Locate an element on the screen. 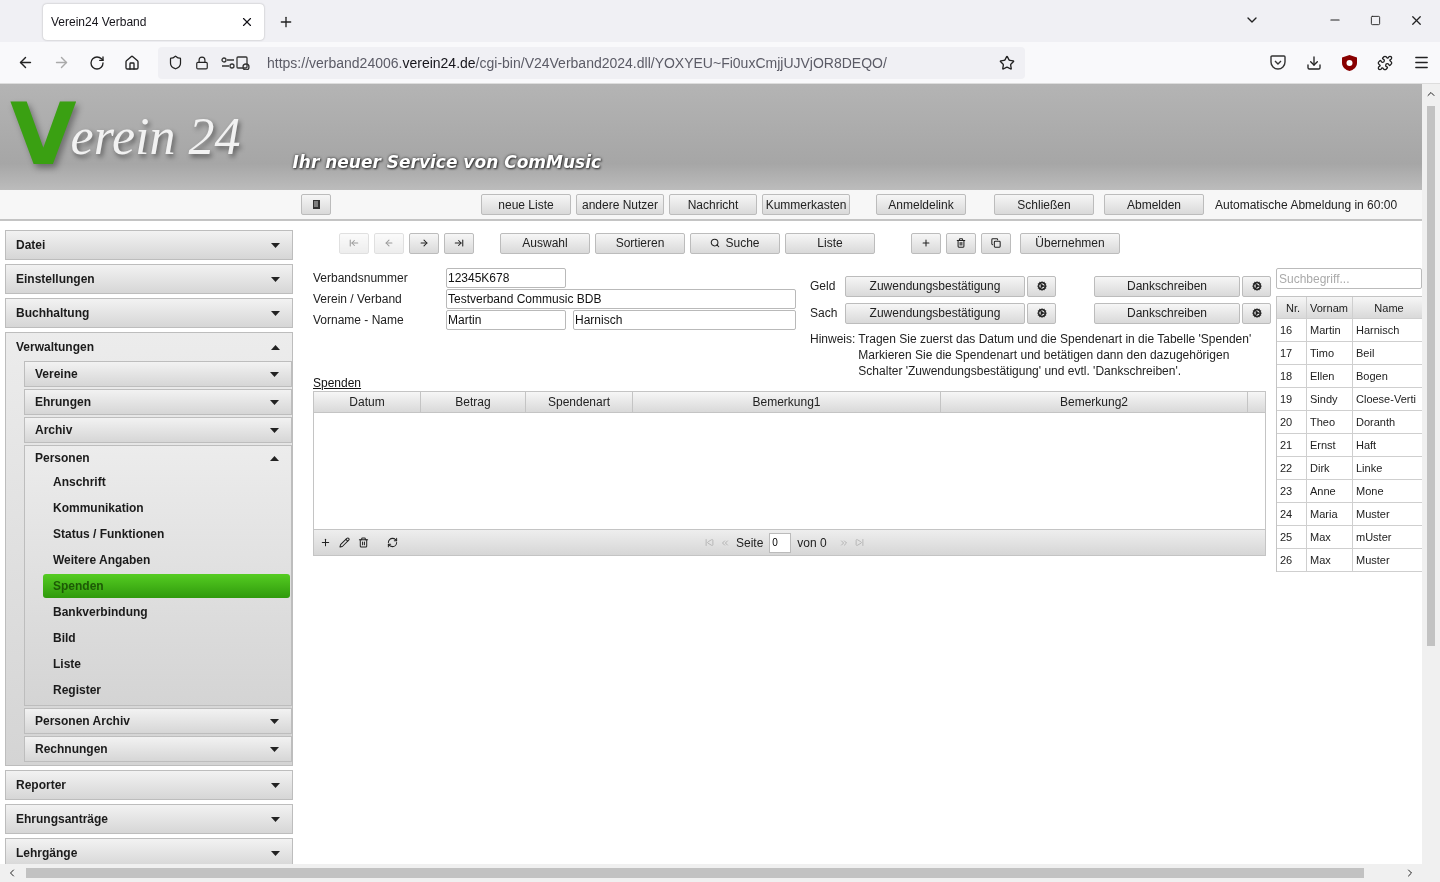  table-cell: Martin is located at coordinates (1330, 330).